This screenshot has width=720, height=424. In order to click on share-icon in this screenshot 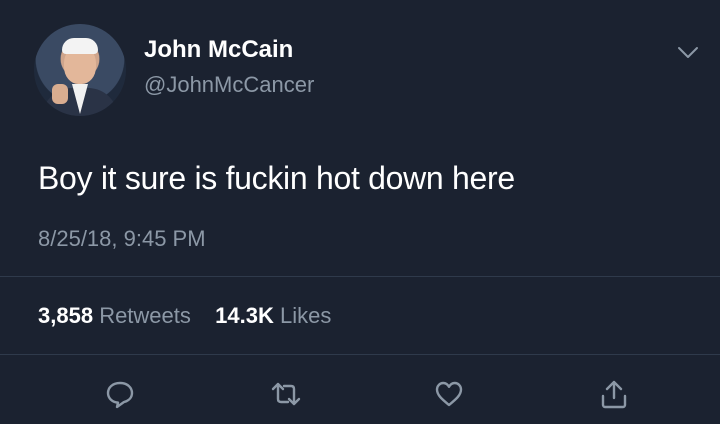, I will do `click(614, 394)`.